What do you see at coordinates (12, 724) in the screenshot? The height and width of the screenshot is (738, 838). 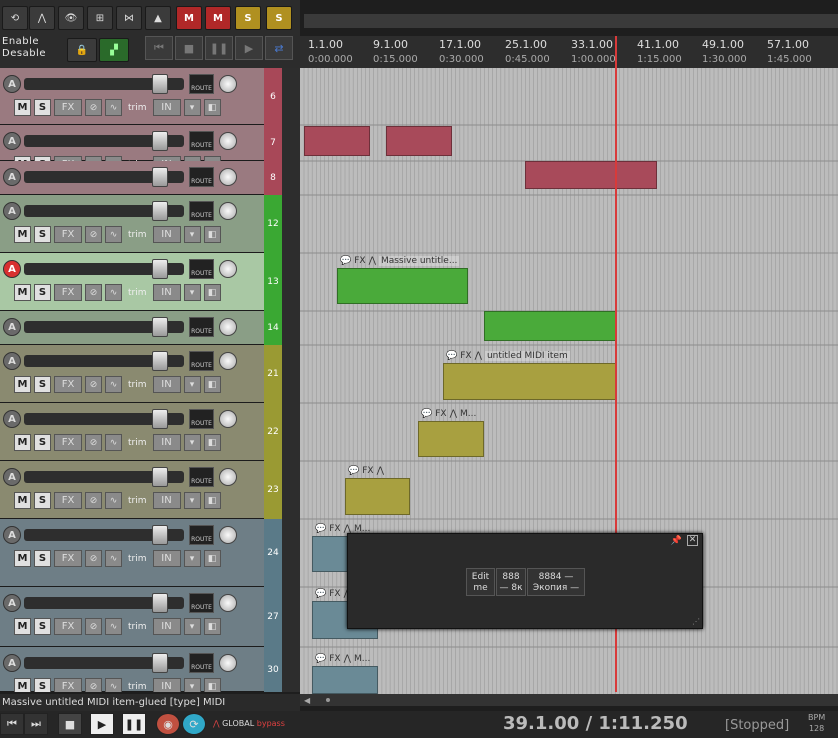 I see `prev-icon: ⏮` at bounding box center [12, 724].